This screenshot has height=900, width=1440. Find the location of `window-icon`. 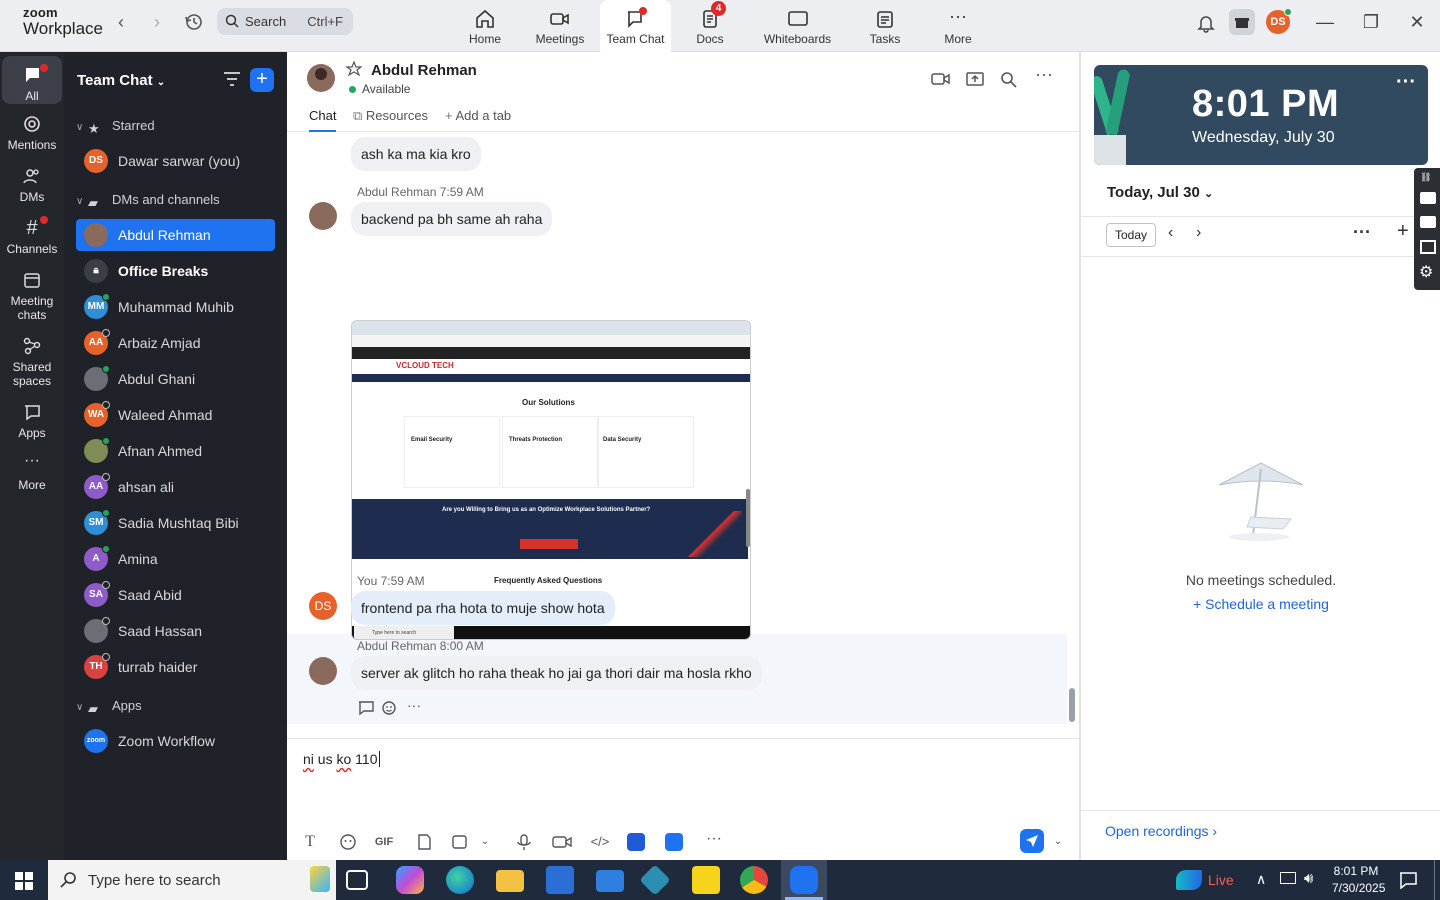

window-icon is located at coordinates (1428, 247).